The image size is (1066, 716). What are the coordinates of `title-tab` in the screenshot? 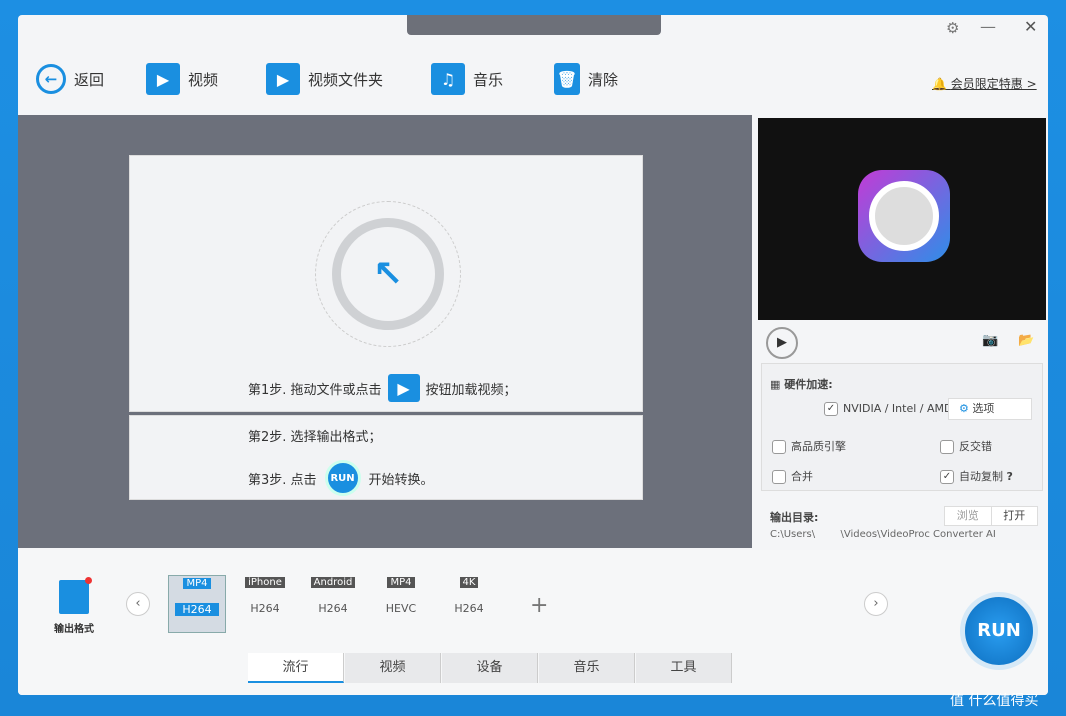 It's located at (534, 25).